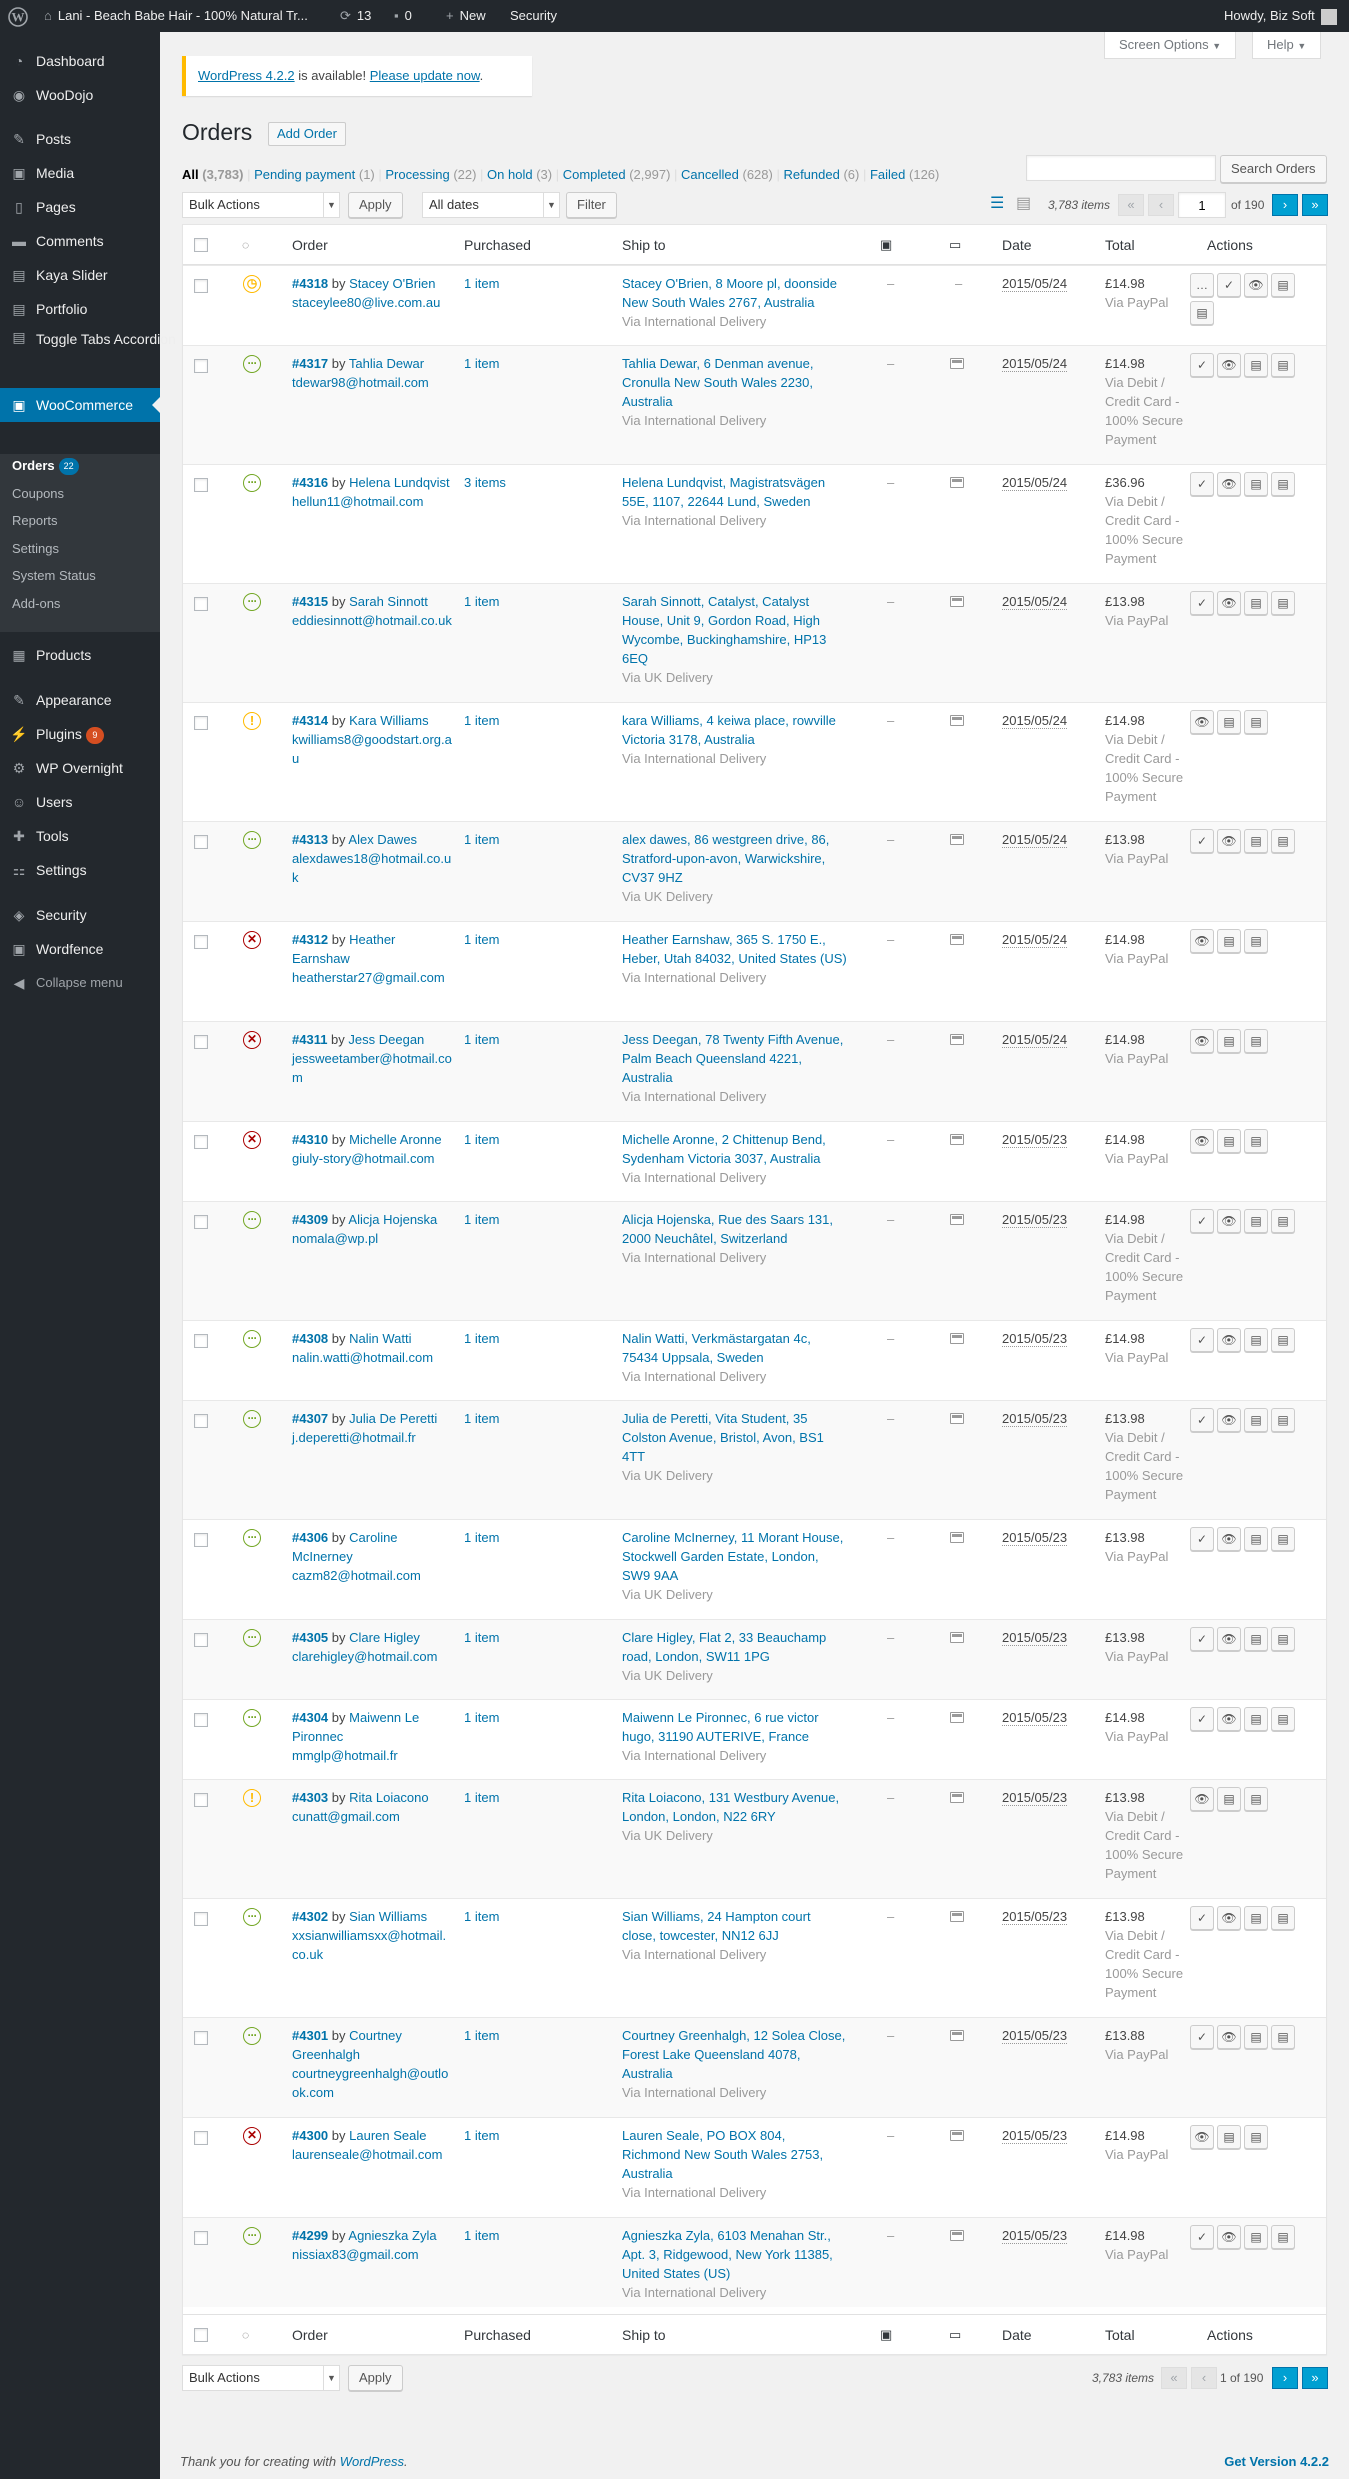  Describe the element at coordinates (310, 720) in the screenshot. I see `order-number-link: #4314` at that location.